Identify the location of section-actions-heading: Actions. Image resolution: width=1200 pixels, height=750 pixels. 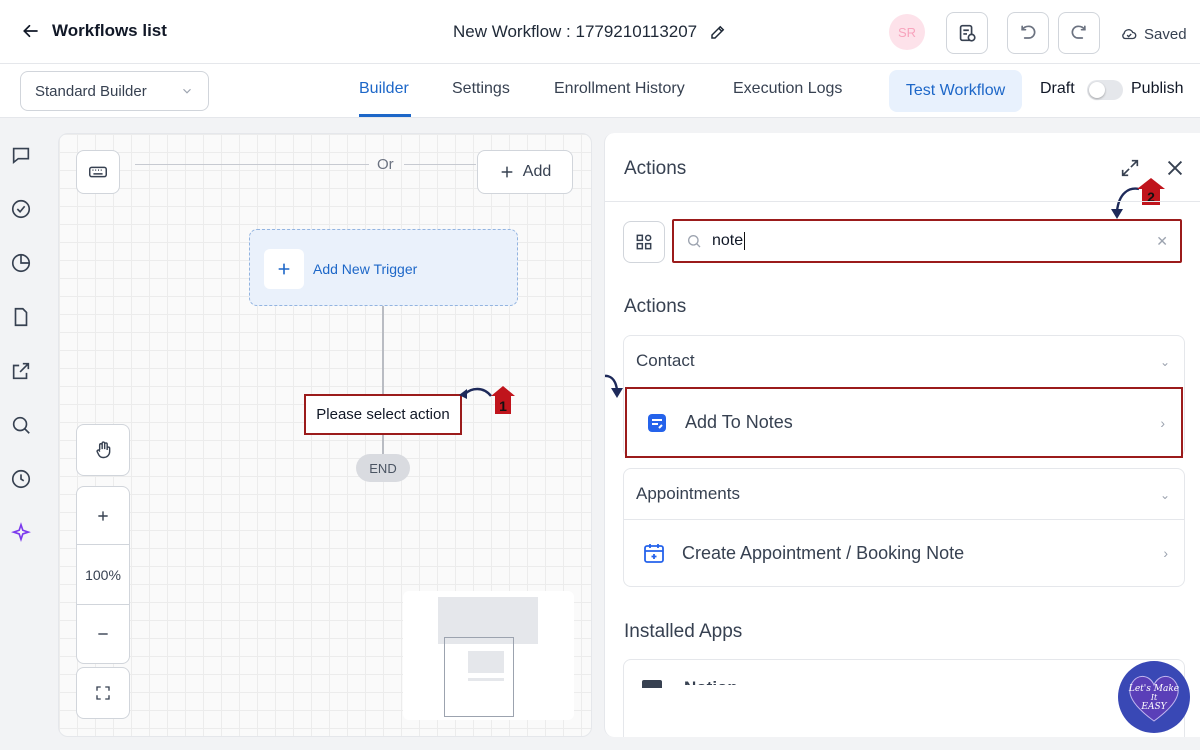
(655, 306).